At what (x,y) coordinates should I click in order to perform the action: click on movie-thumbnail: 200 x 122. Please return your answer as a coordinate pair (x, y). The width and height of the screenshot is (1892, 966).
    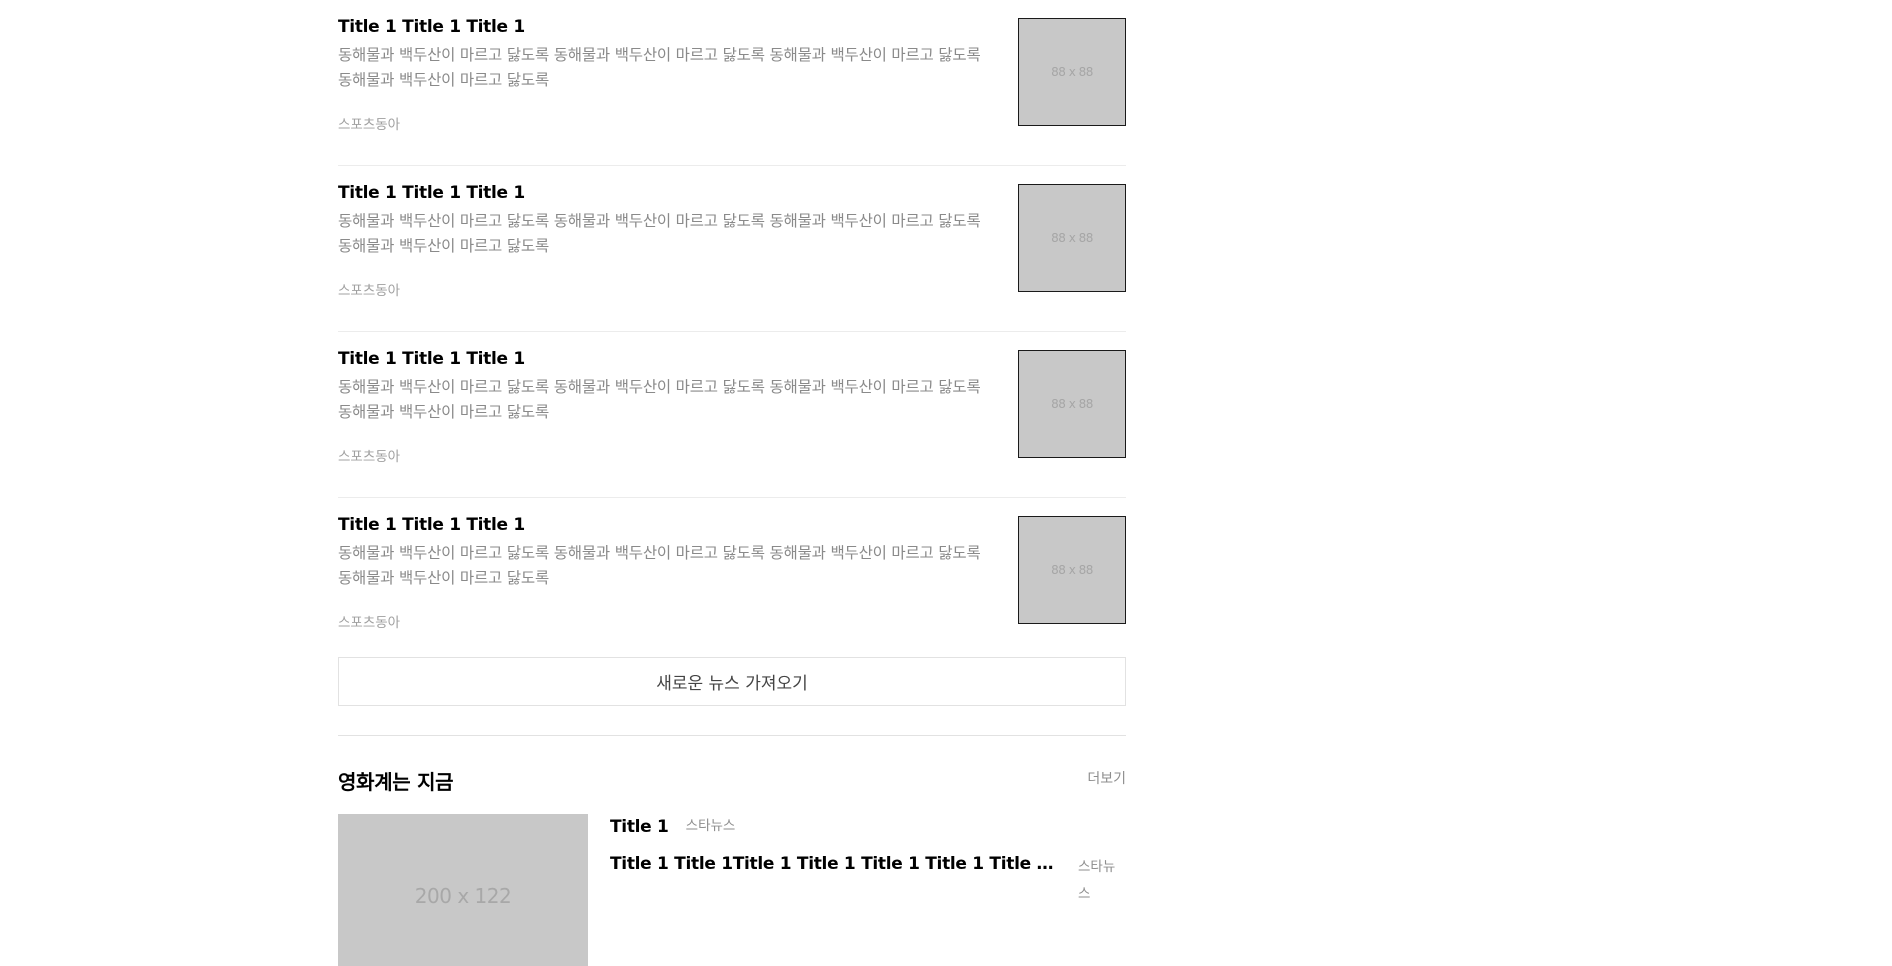
    Looking at the image, I should click on (463, 890).